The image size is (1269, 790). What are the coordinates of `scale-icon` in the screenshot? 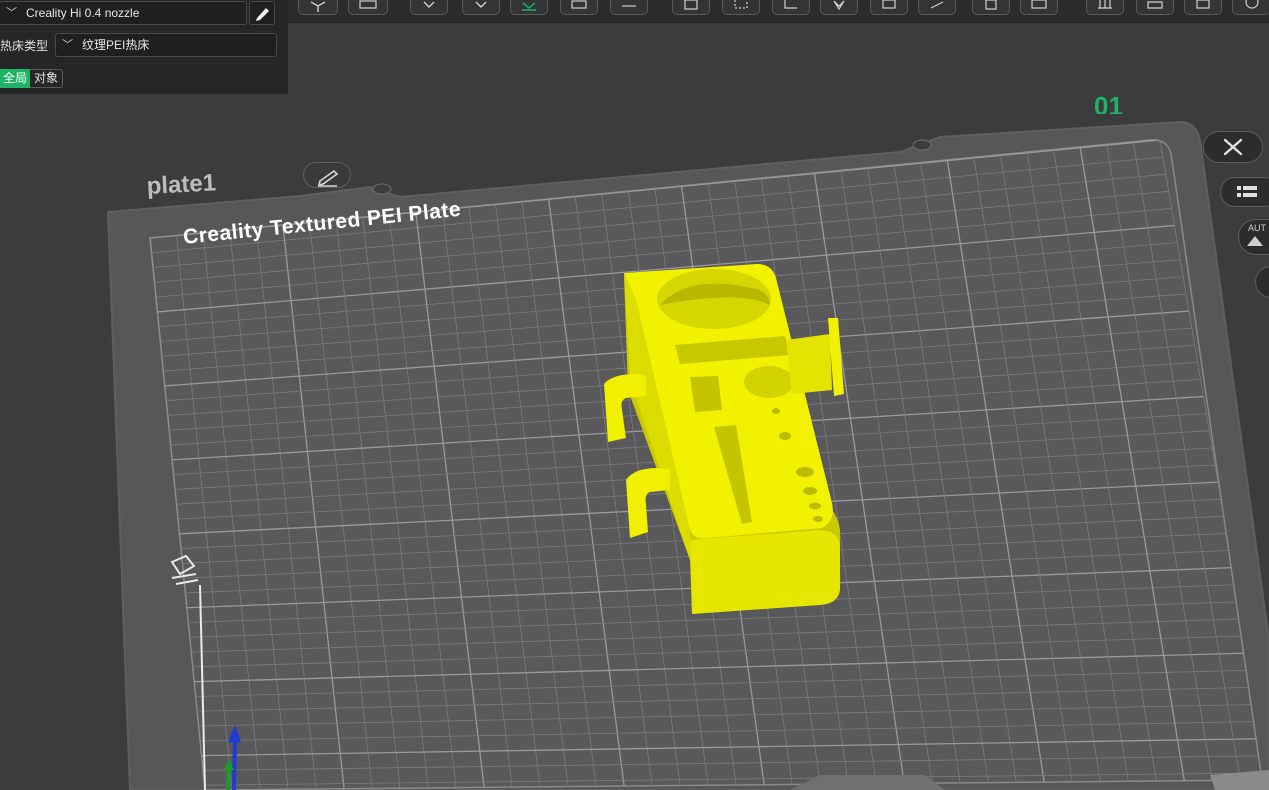 It's located at (790, 4).